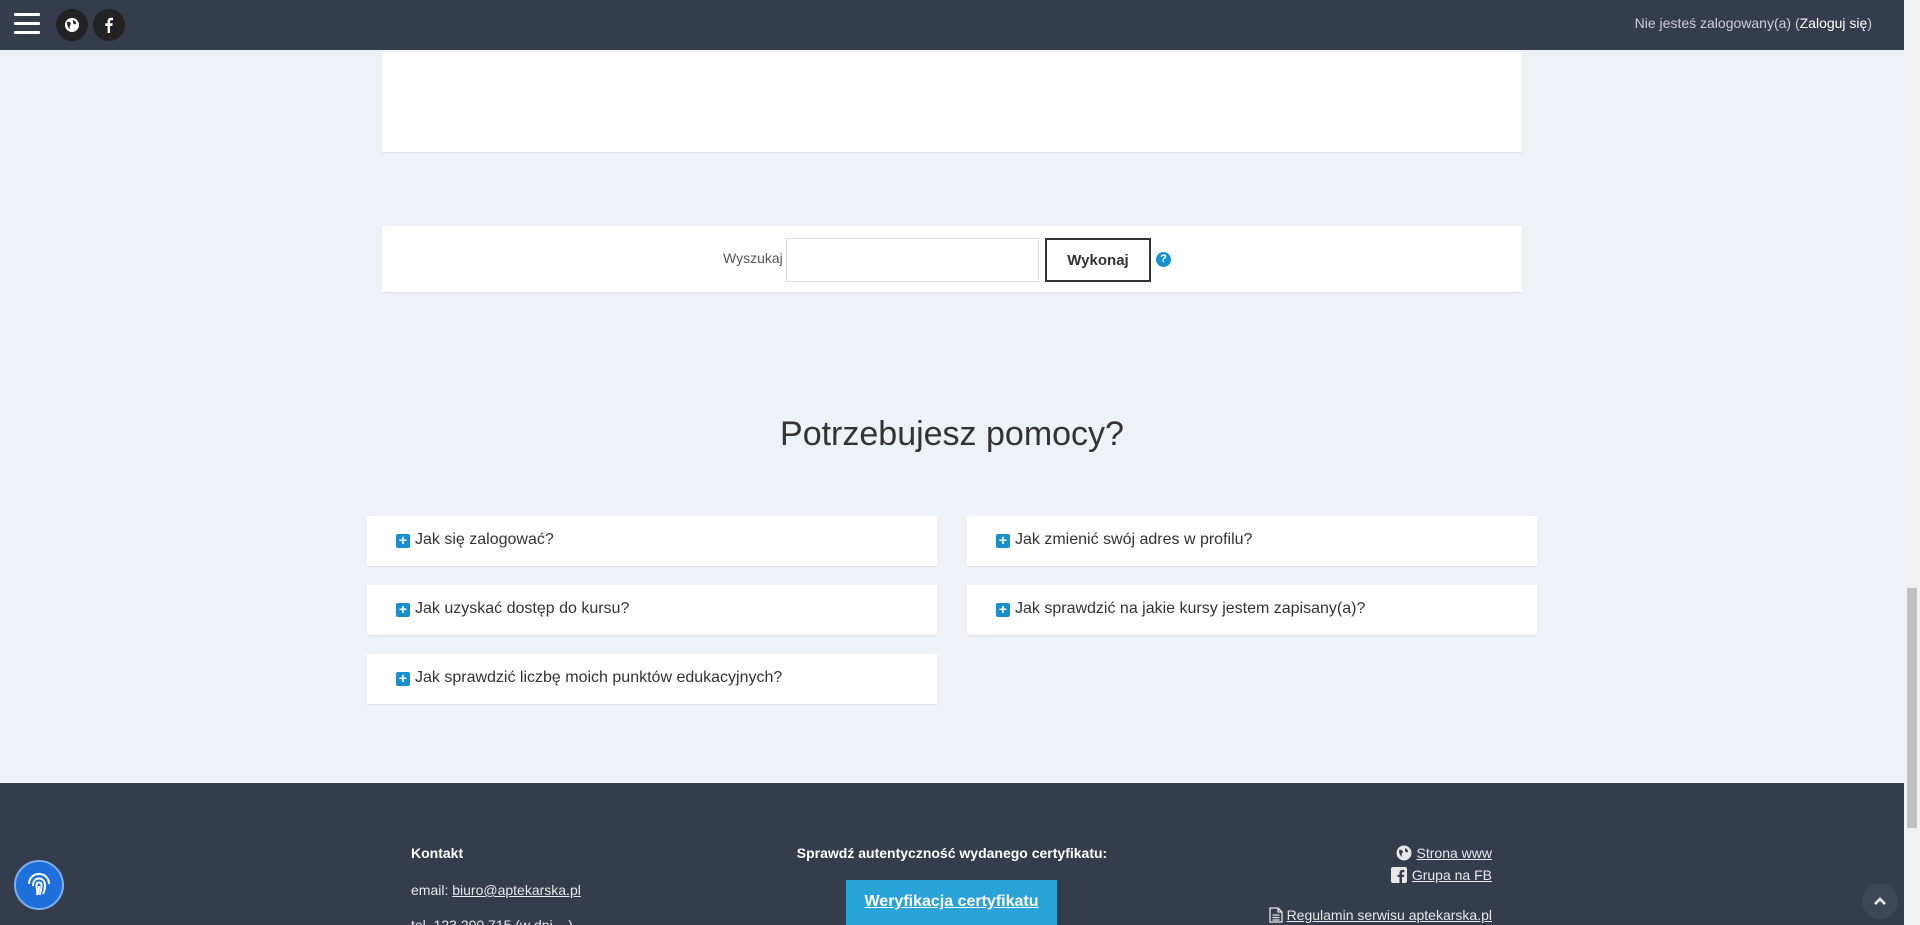 The width and height of the screenshot is (1920, 925). What do you see at coordinates (484, 539) in the screenshot?
I see `faq-question: Jak się zalogować?` at bounding box center [484, 539].